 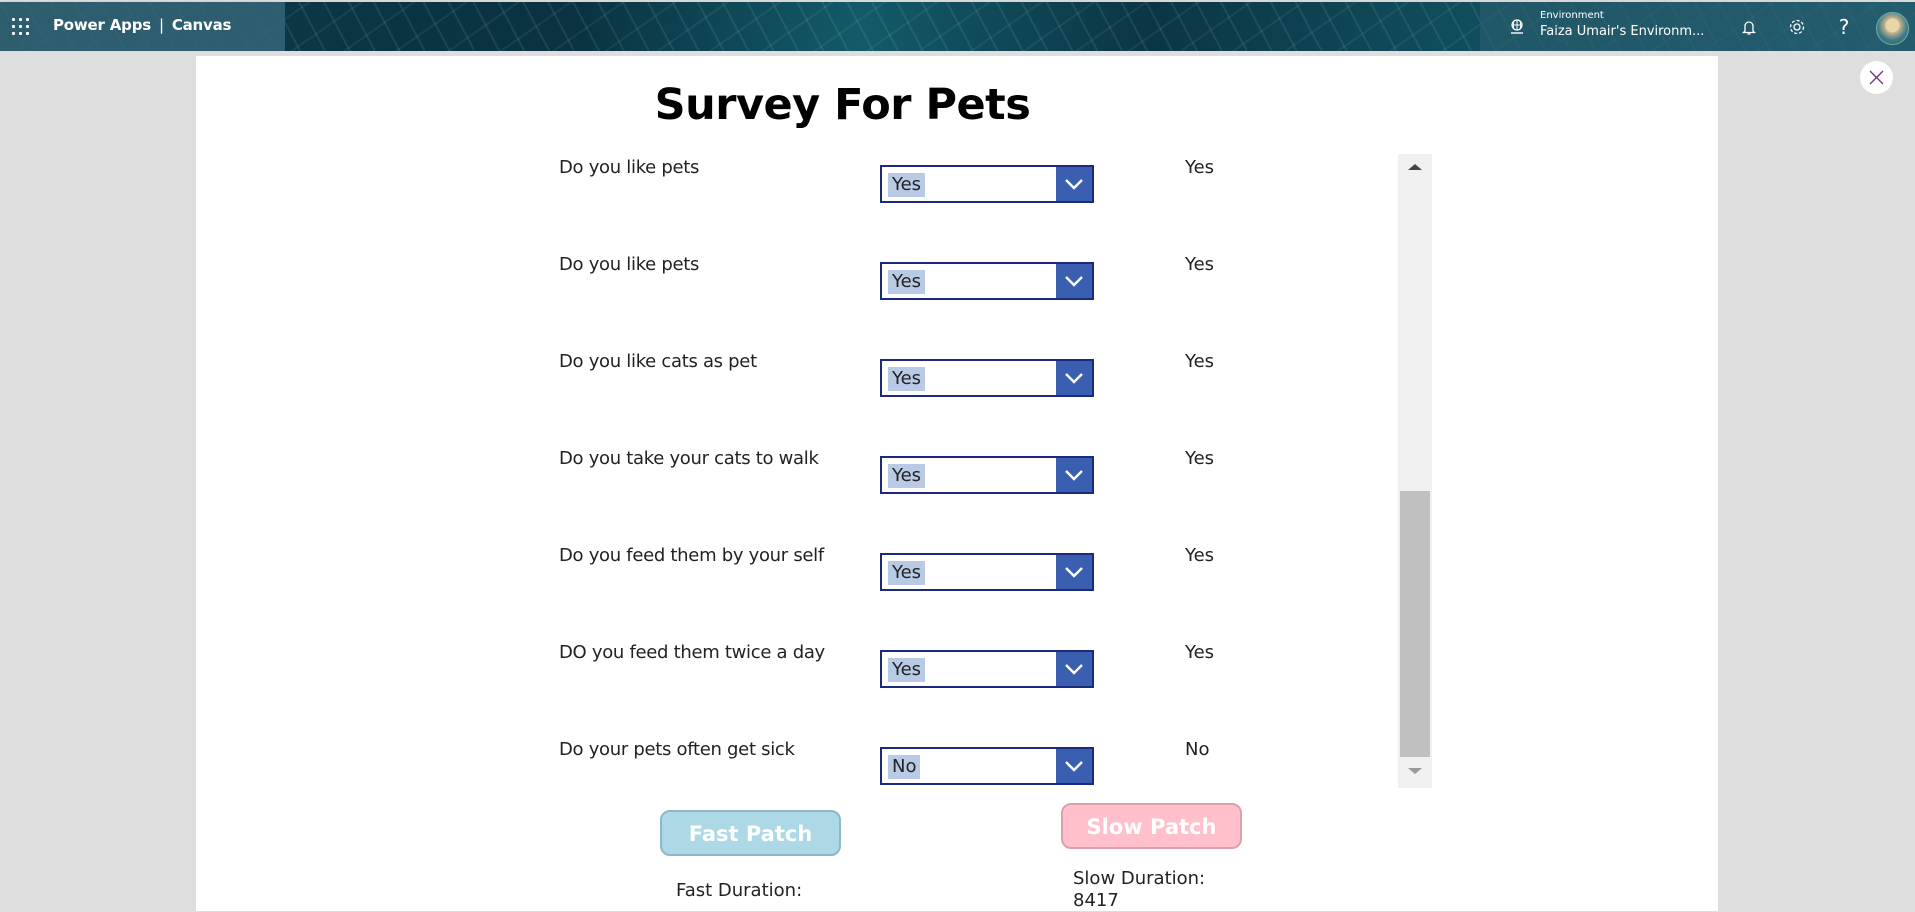 What do you see at coordinates (1197, 749) in the screenshot?
I see `response-value: No` at bounding box center [1197, 749].